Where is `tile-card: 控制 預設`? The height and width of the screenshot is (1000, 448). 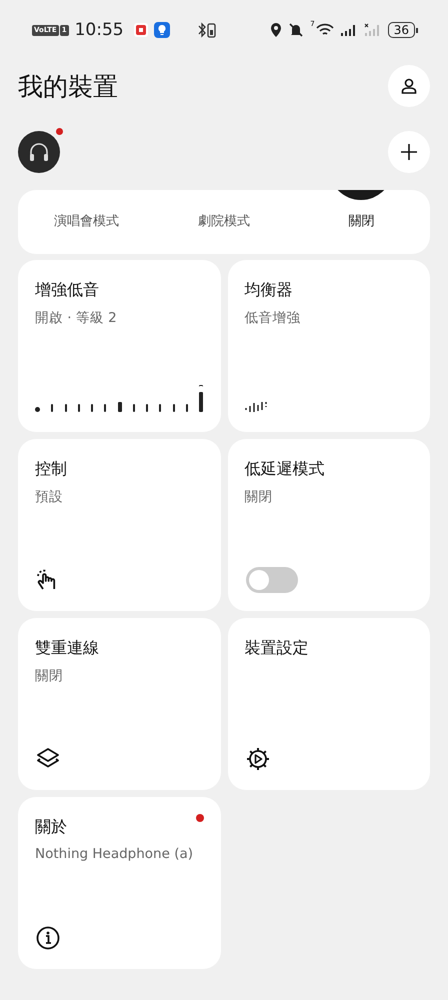 tile-card: 控制 預設 is located at coordinates (119, 525).